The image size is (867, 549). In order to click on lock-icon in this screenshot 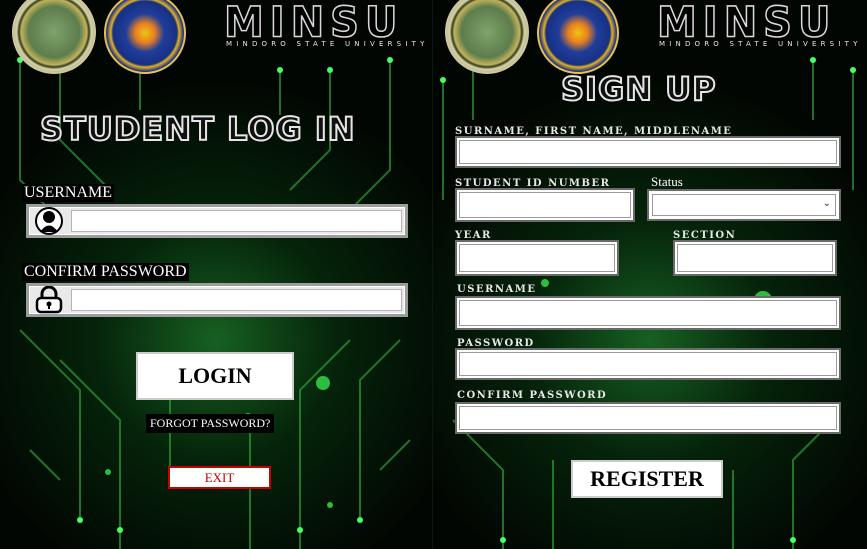, I will do `click(49, 300)`.